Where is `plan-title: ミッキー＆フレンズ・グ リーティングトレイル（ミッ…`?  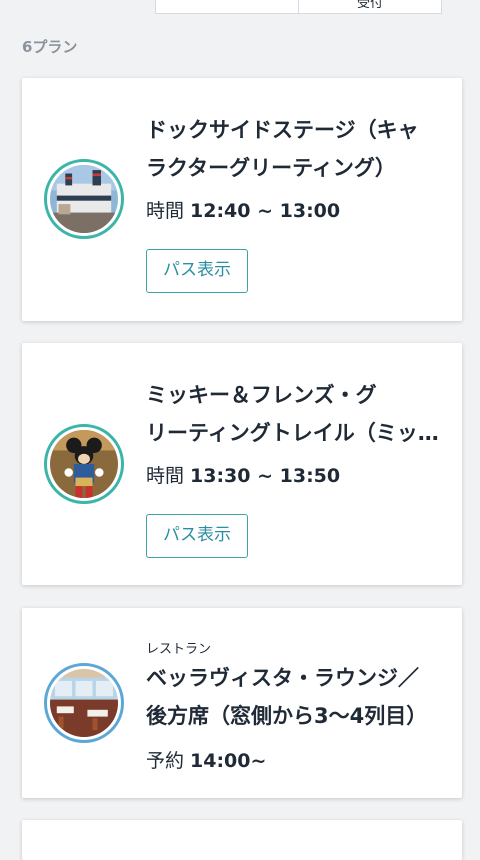 plan-title: ミッキー＆フレンズ・グ リーティングトレイル（ミッ… is located at coordinates (292, 414).